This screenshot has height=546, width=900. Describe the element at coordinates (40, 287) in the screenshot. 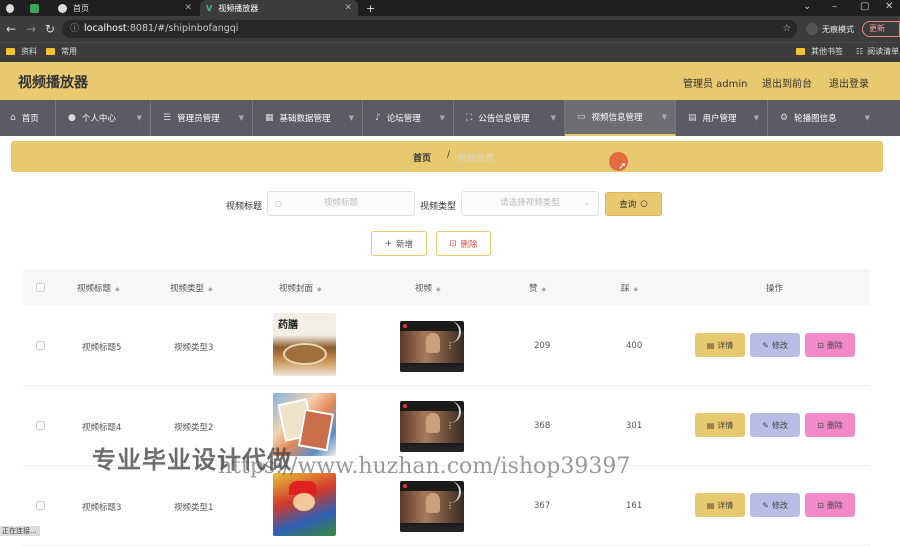

I see `select-all-checkbox` at that location.